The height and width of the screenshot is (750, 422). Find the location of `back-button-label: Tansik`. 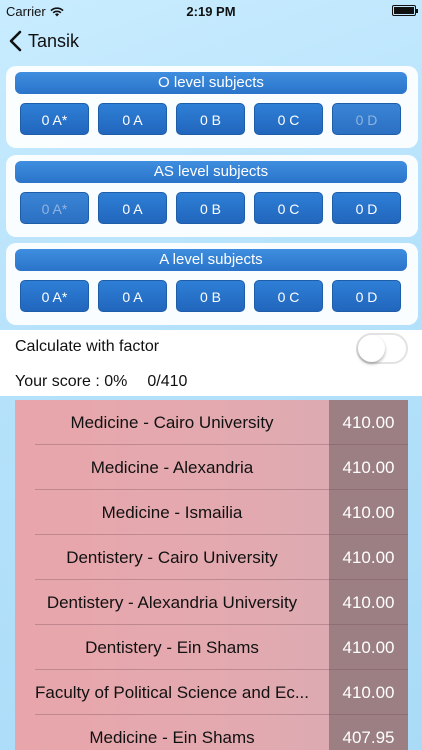

back-button-label: Tansik is located at coordinates (54, 40).